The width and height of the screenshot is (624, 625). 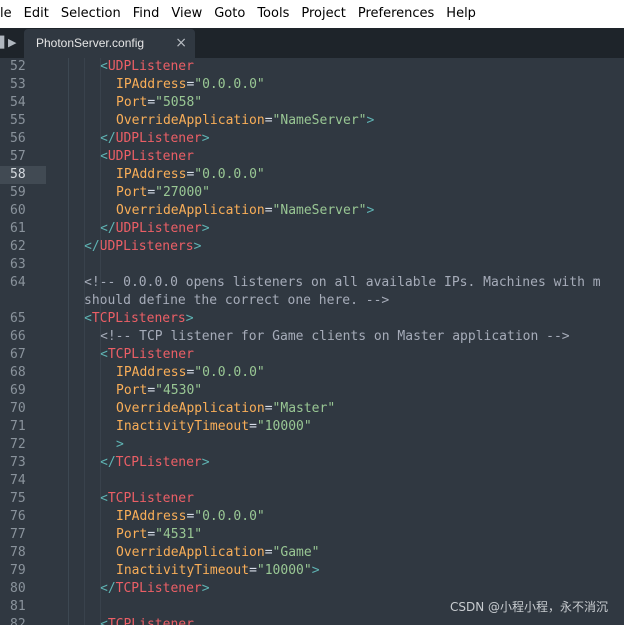 What do you see at coordinates (181, 43) in the screenshot?
I see `close-icon: ×` at bounding box center [181, 43].